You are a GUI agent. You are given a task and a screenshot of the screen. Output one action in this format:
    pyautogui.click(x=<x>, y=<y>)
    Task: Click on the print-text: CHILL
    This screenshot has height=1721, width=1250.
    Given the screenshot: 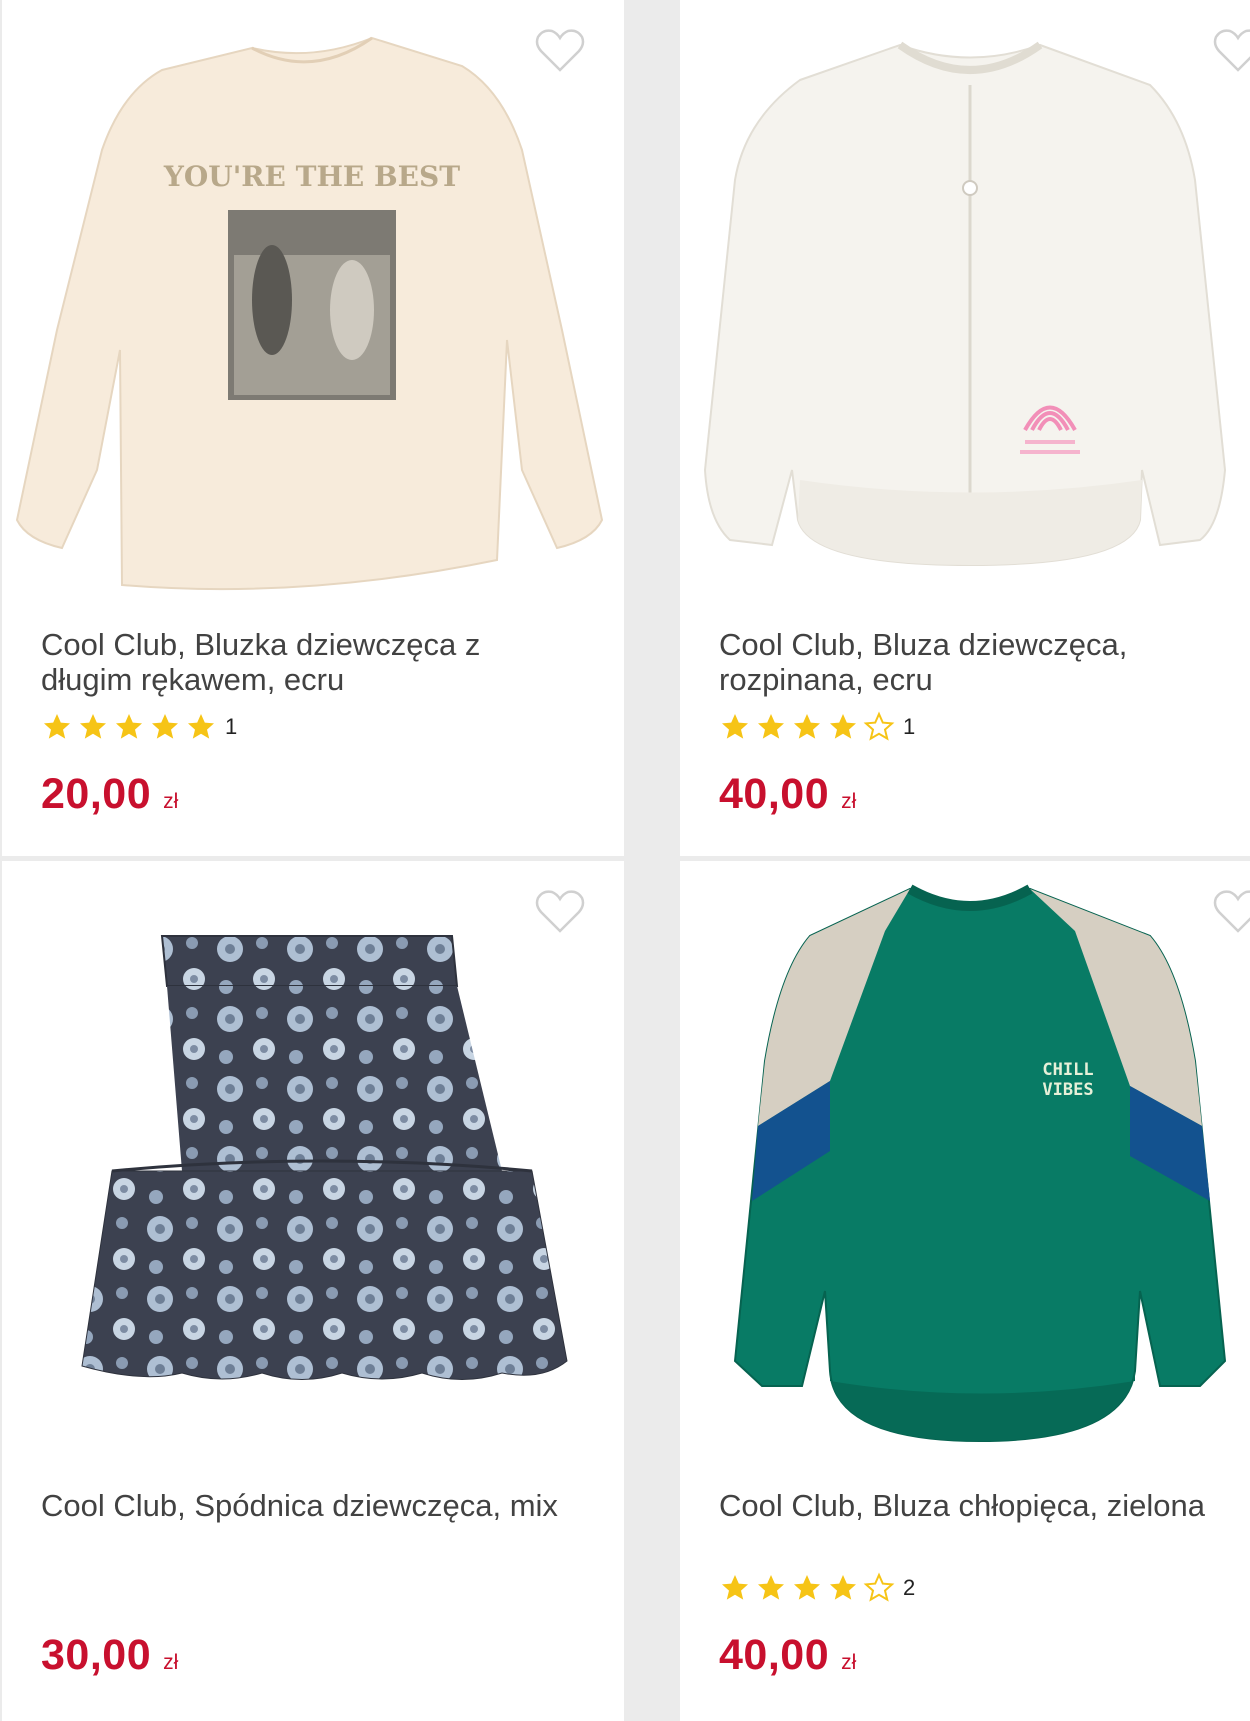 What is the action you would take?
    pyautogui.click(x=1067, y=1070)
    